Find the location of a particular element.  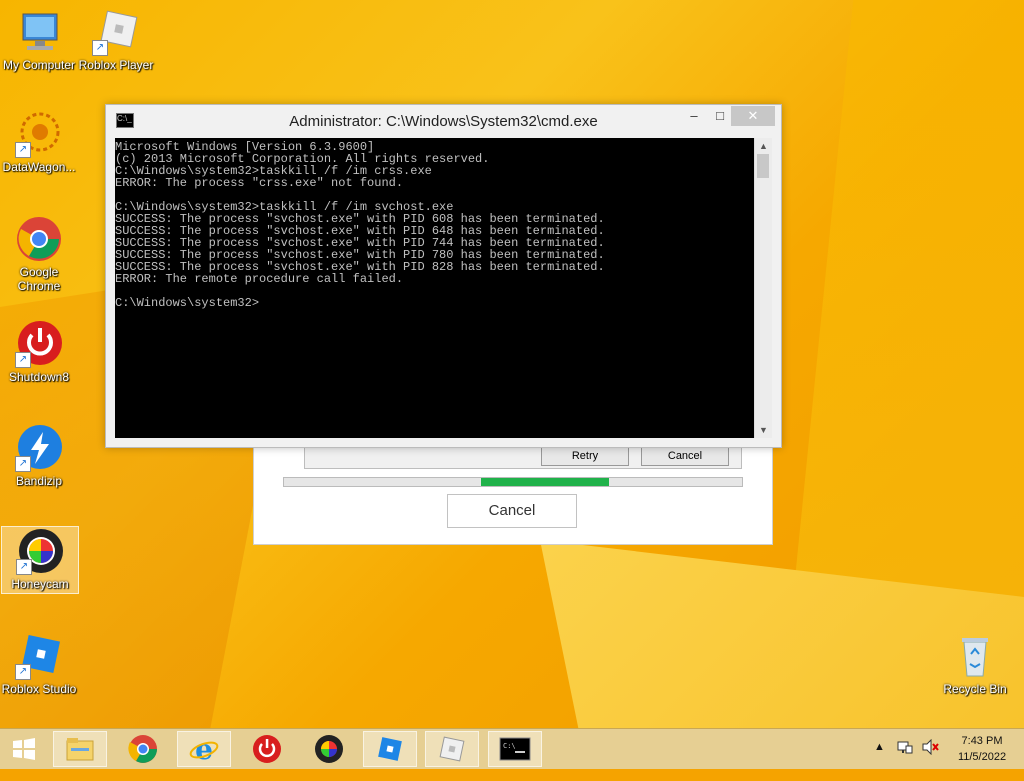

folder-icon is located at coordinates (80, 749).